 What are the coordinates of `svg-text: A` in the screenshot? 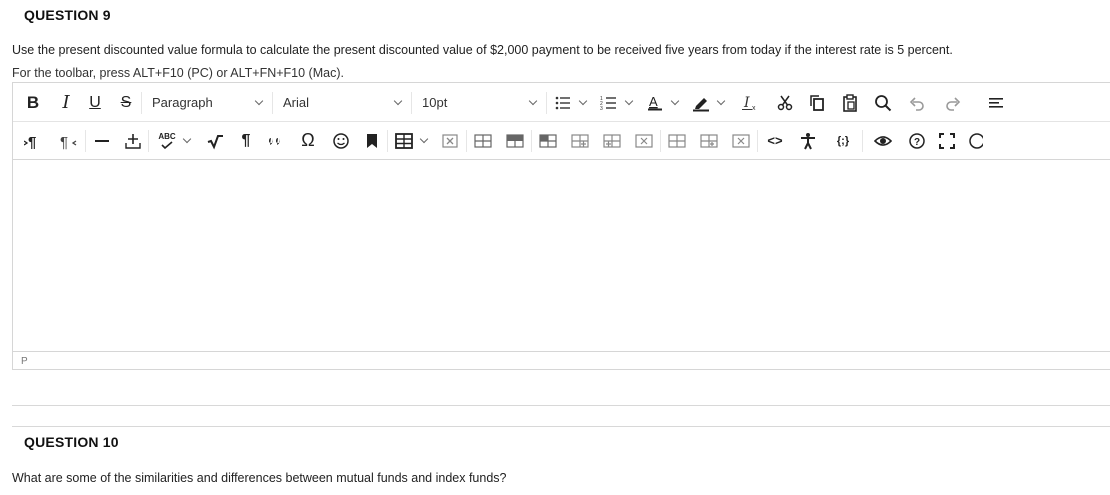 It's located at (653, 101).